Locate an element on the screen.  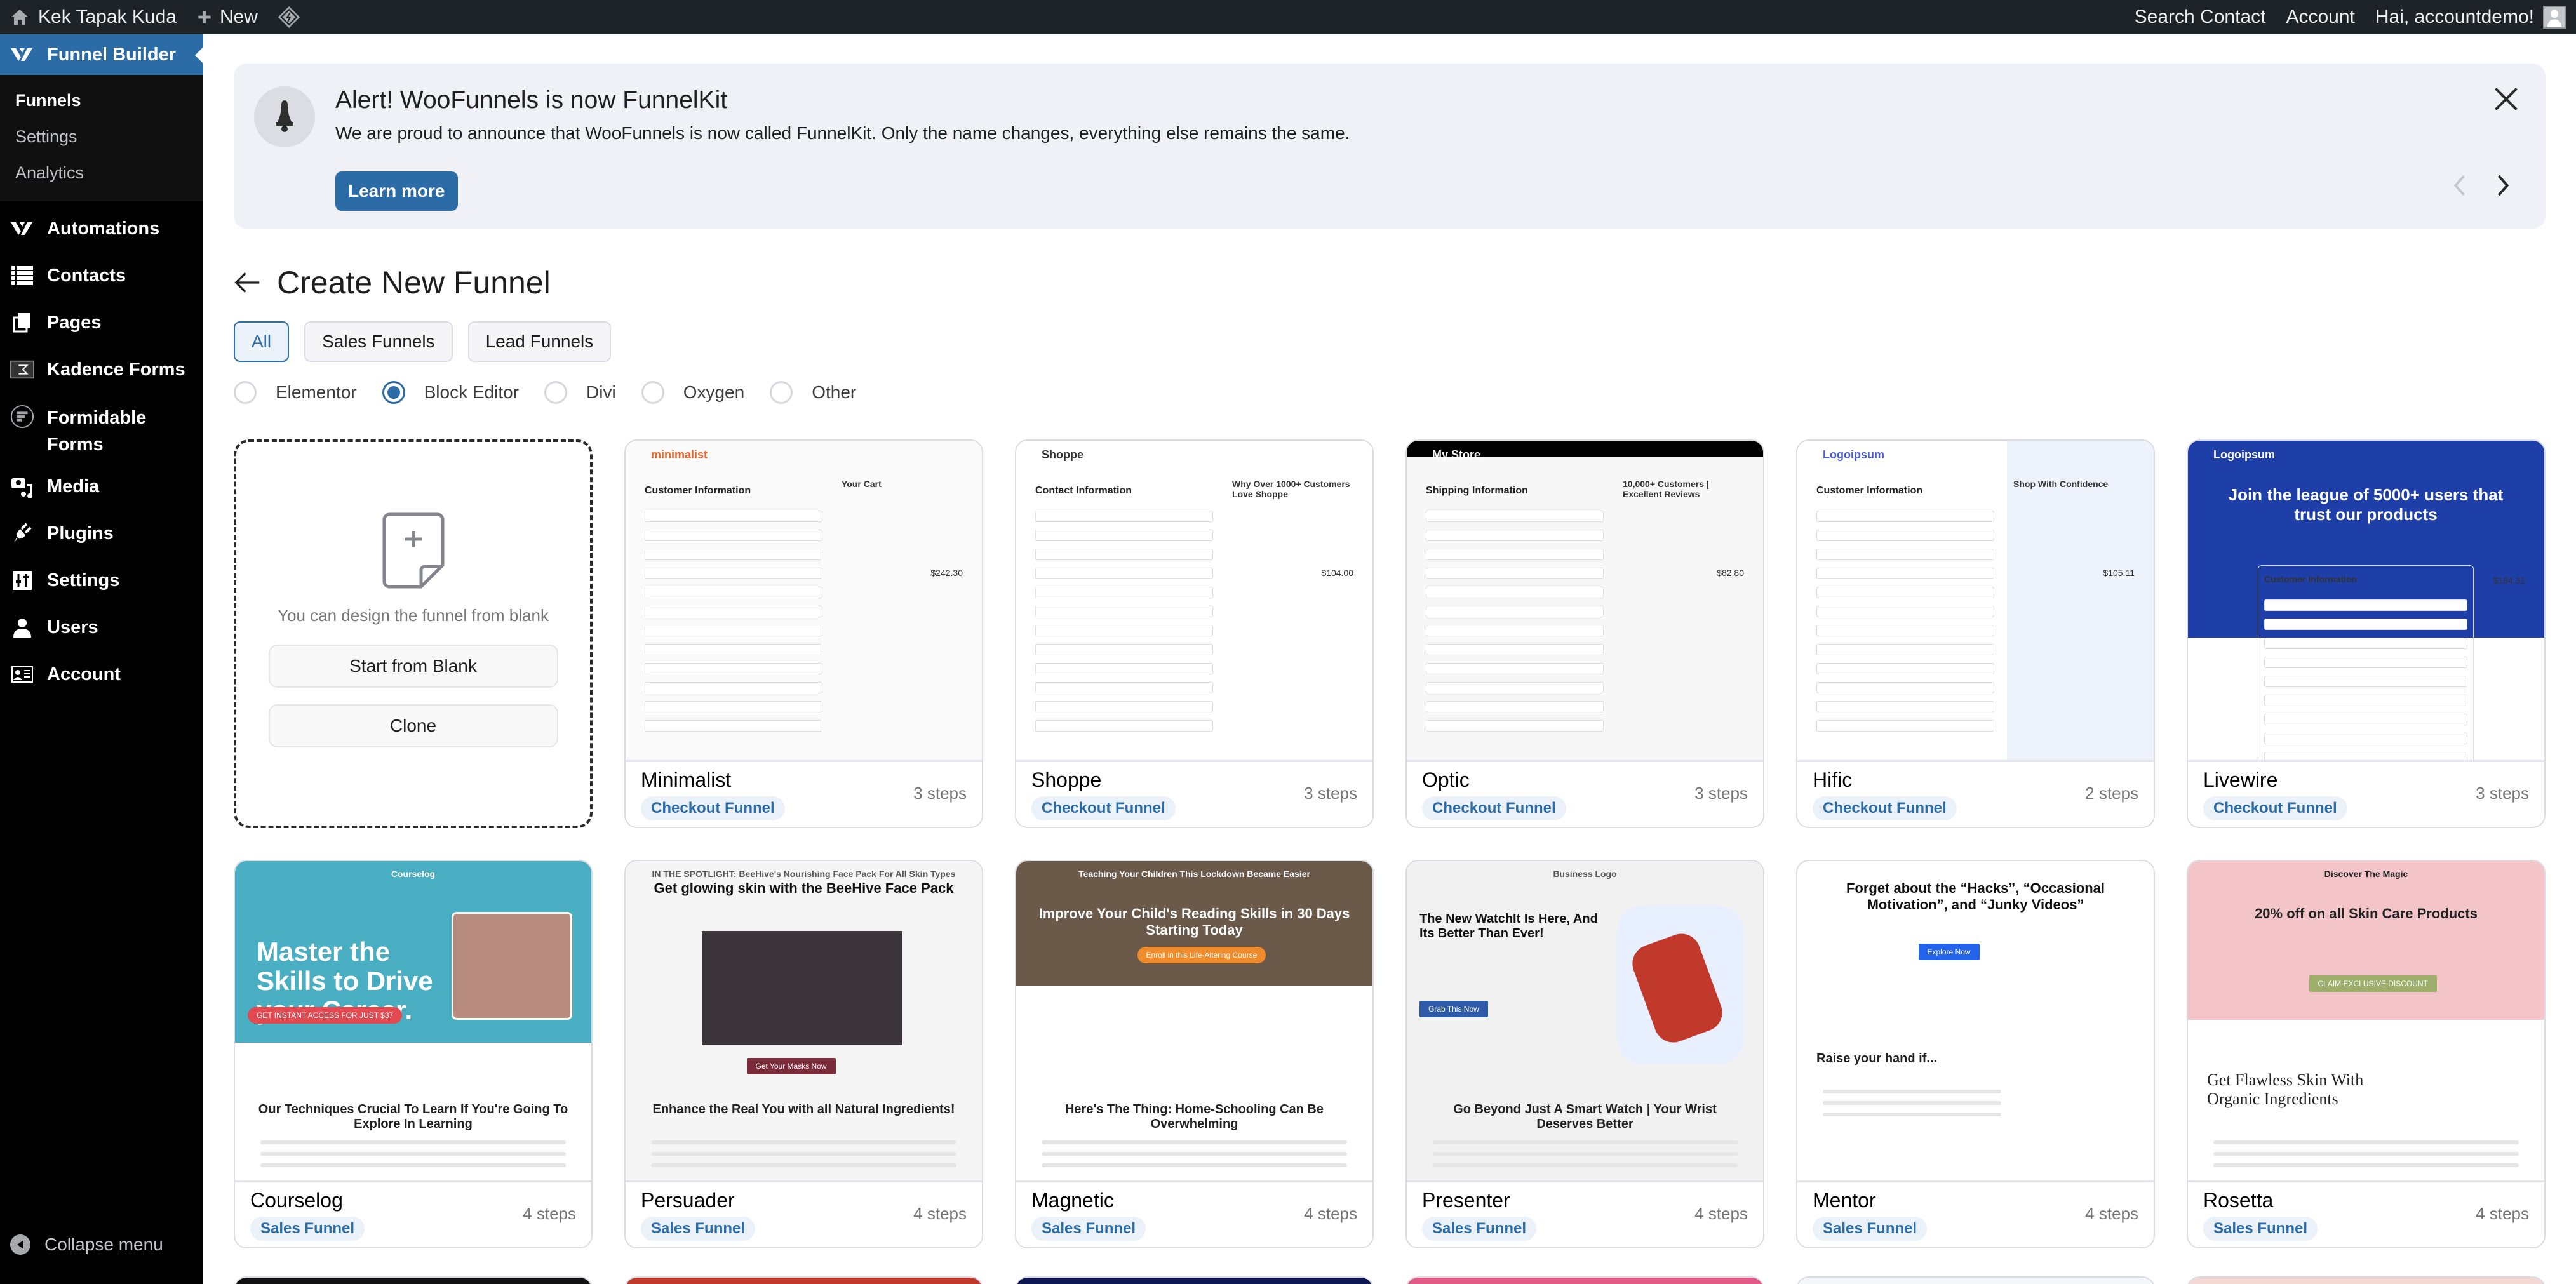
menu-label: Formidable Forms is located at coordinates (97, 432).